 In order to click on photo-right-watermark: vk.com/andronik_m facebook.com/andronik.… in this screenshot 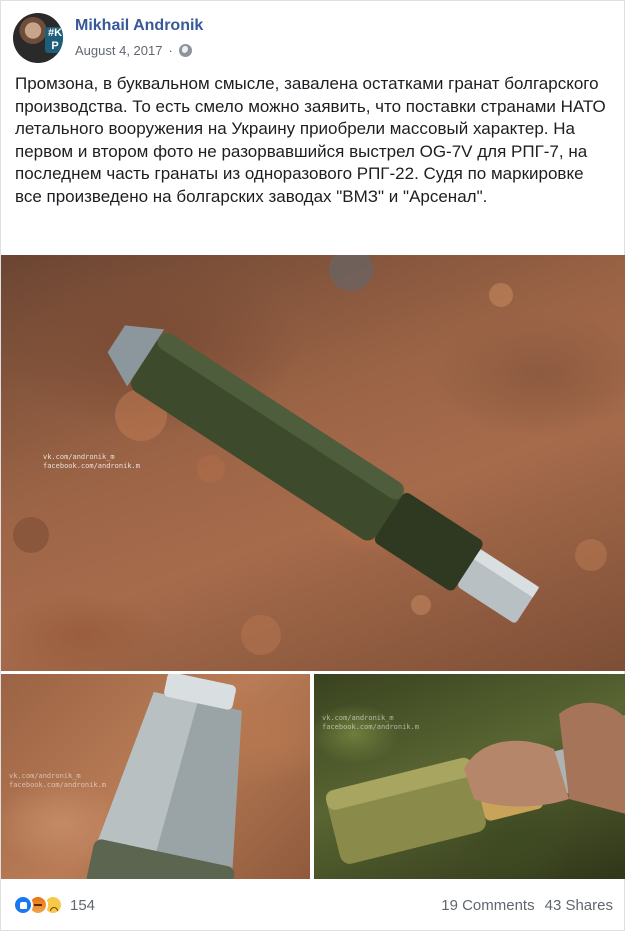, I will do `click(370, 722)`.